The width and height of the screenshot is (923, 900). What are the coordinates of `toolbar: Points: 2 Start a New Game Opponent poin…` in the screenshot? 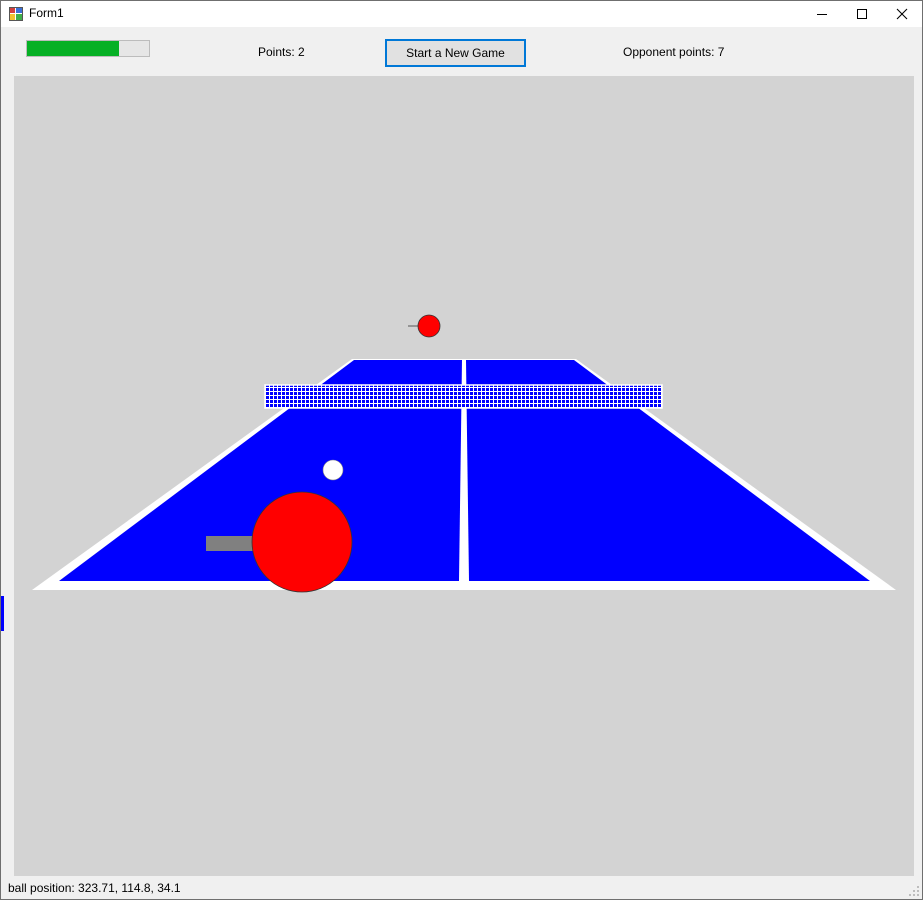 It's located at (461, 51).